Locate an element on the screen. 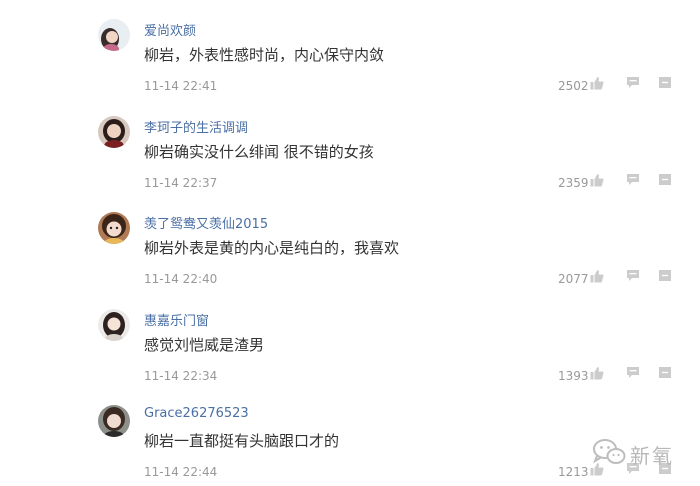  comment-username: 李珂子的生活调调 is located at coordinates (196, 126).